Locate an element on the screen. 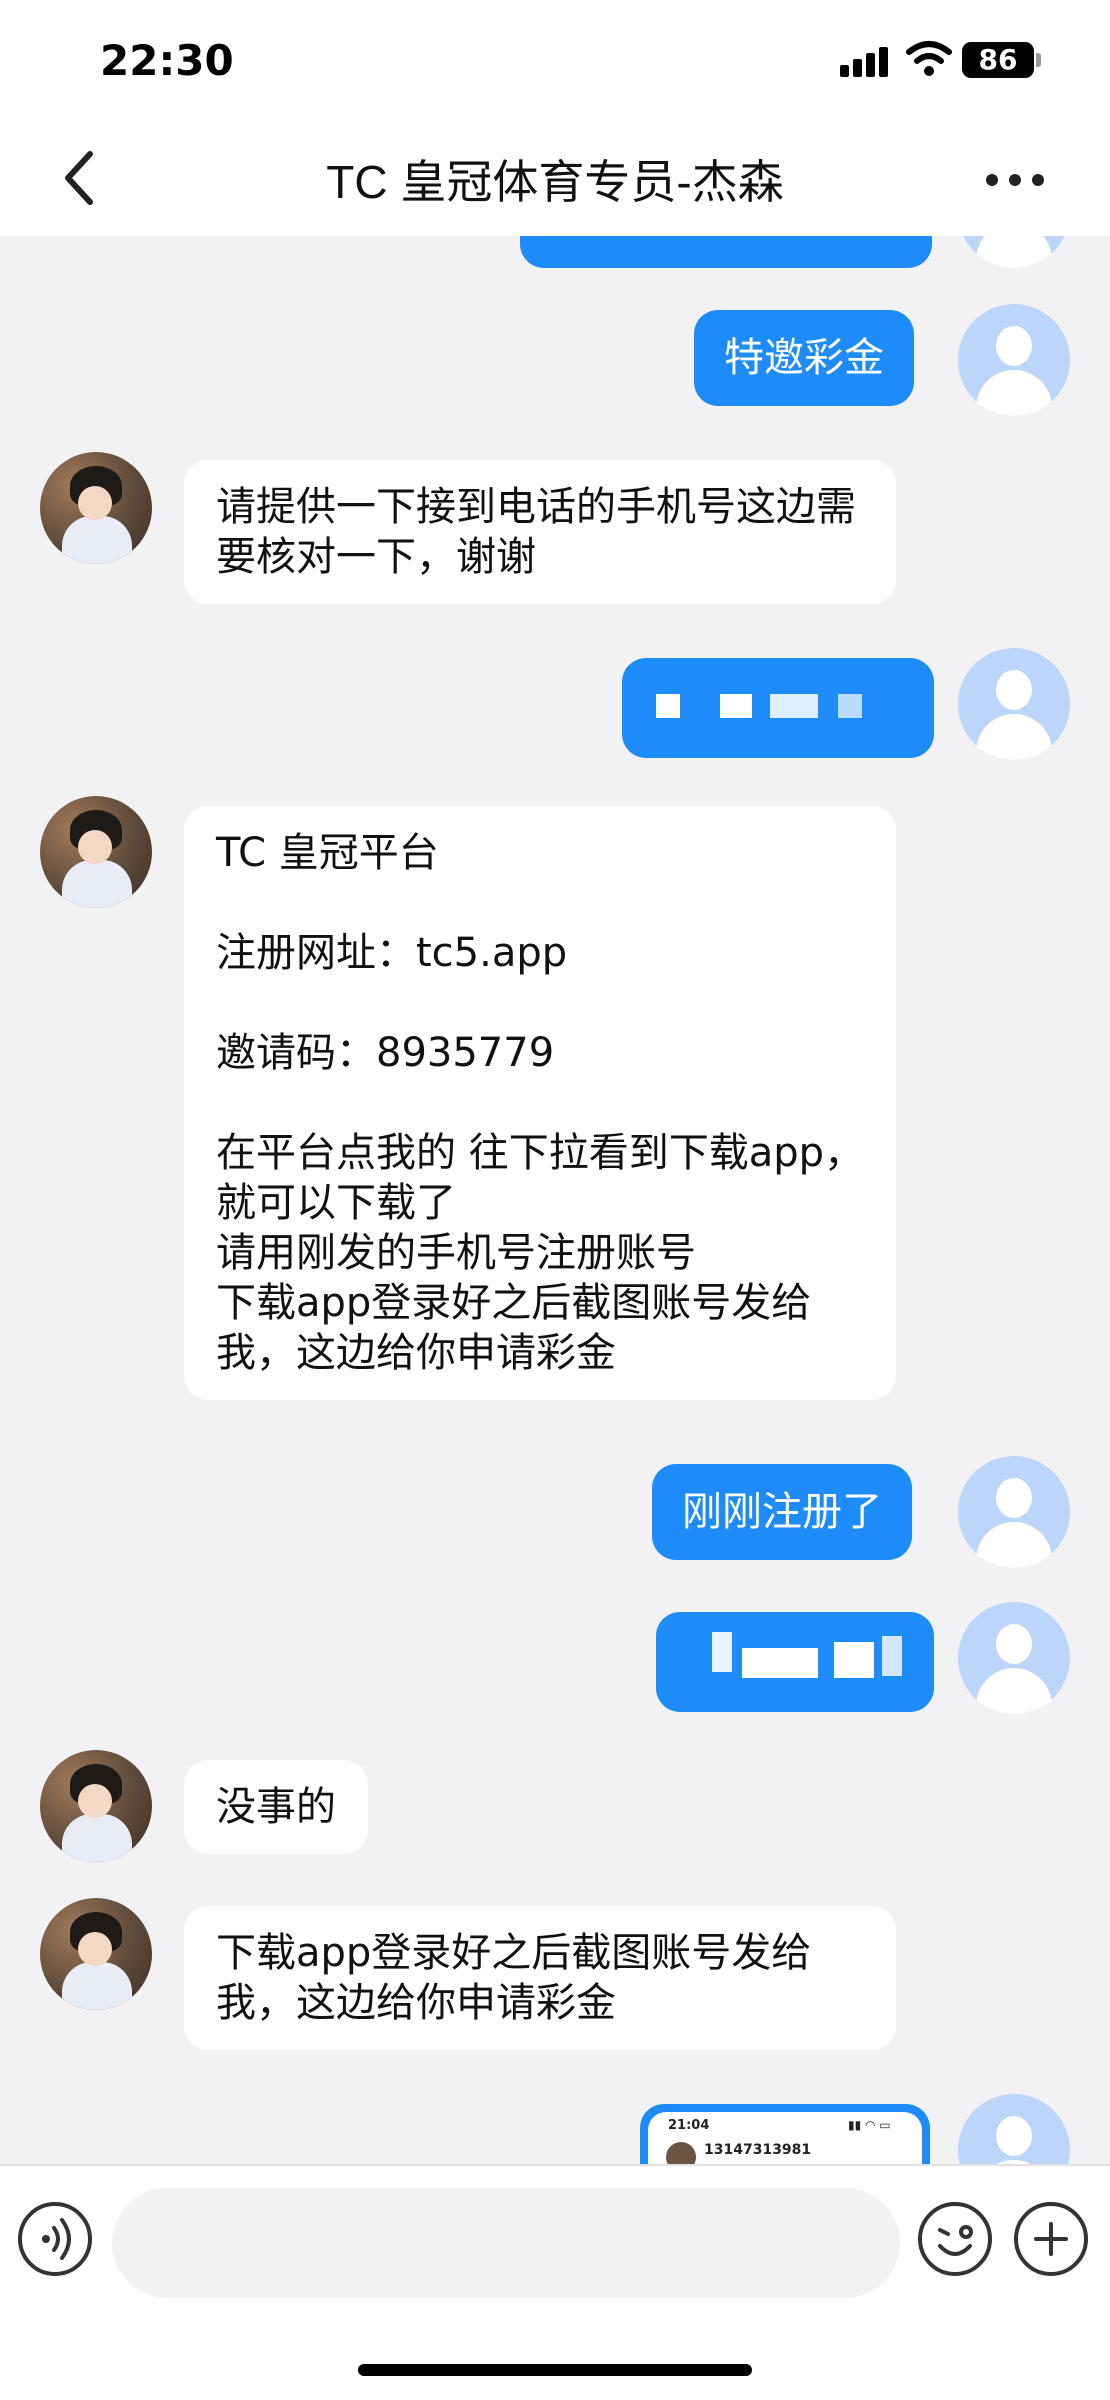  message-bubble-partial is located at coordinates (726, 252).